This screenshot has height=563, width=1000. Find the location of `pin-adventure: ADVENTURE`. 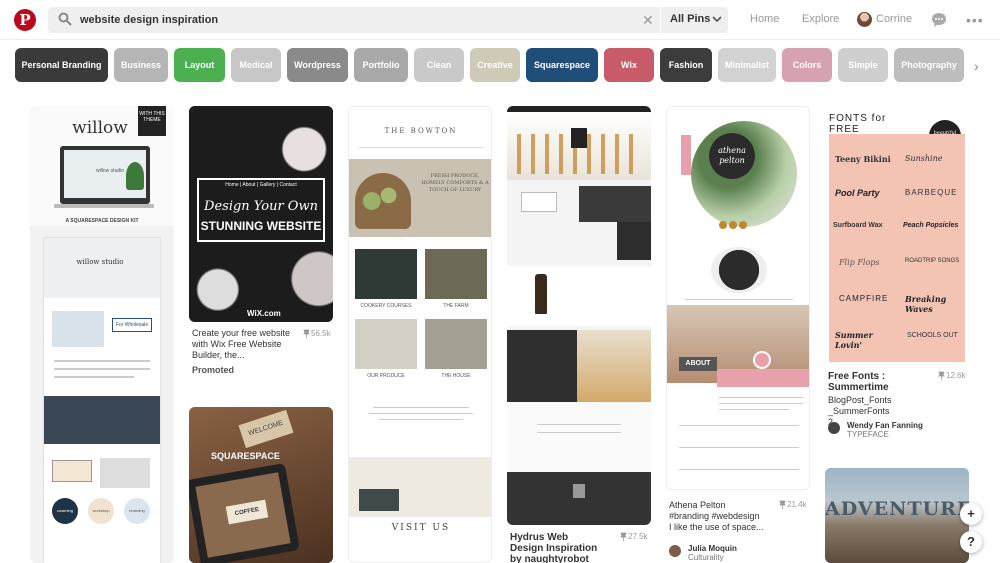

pin-adventure: ADVENTURE is located at coordinates (897, 515).